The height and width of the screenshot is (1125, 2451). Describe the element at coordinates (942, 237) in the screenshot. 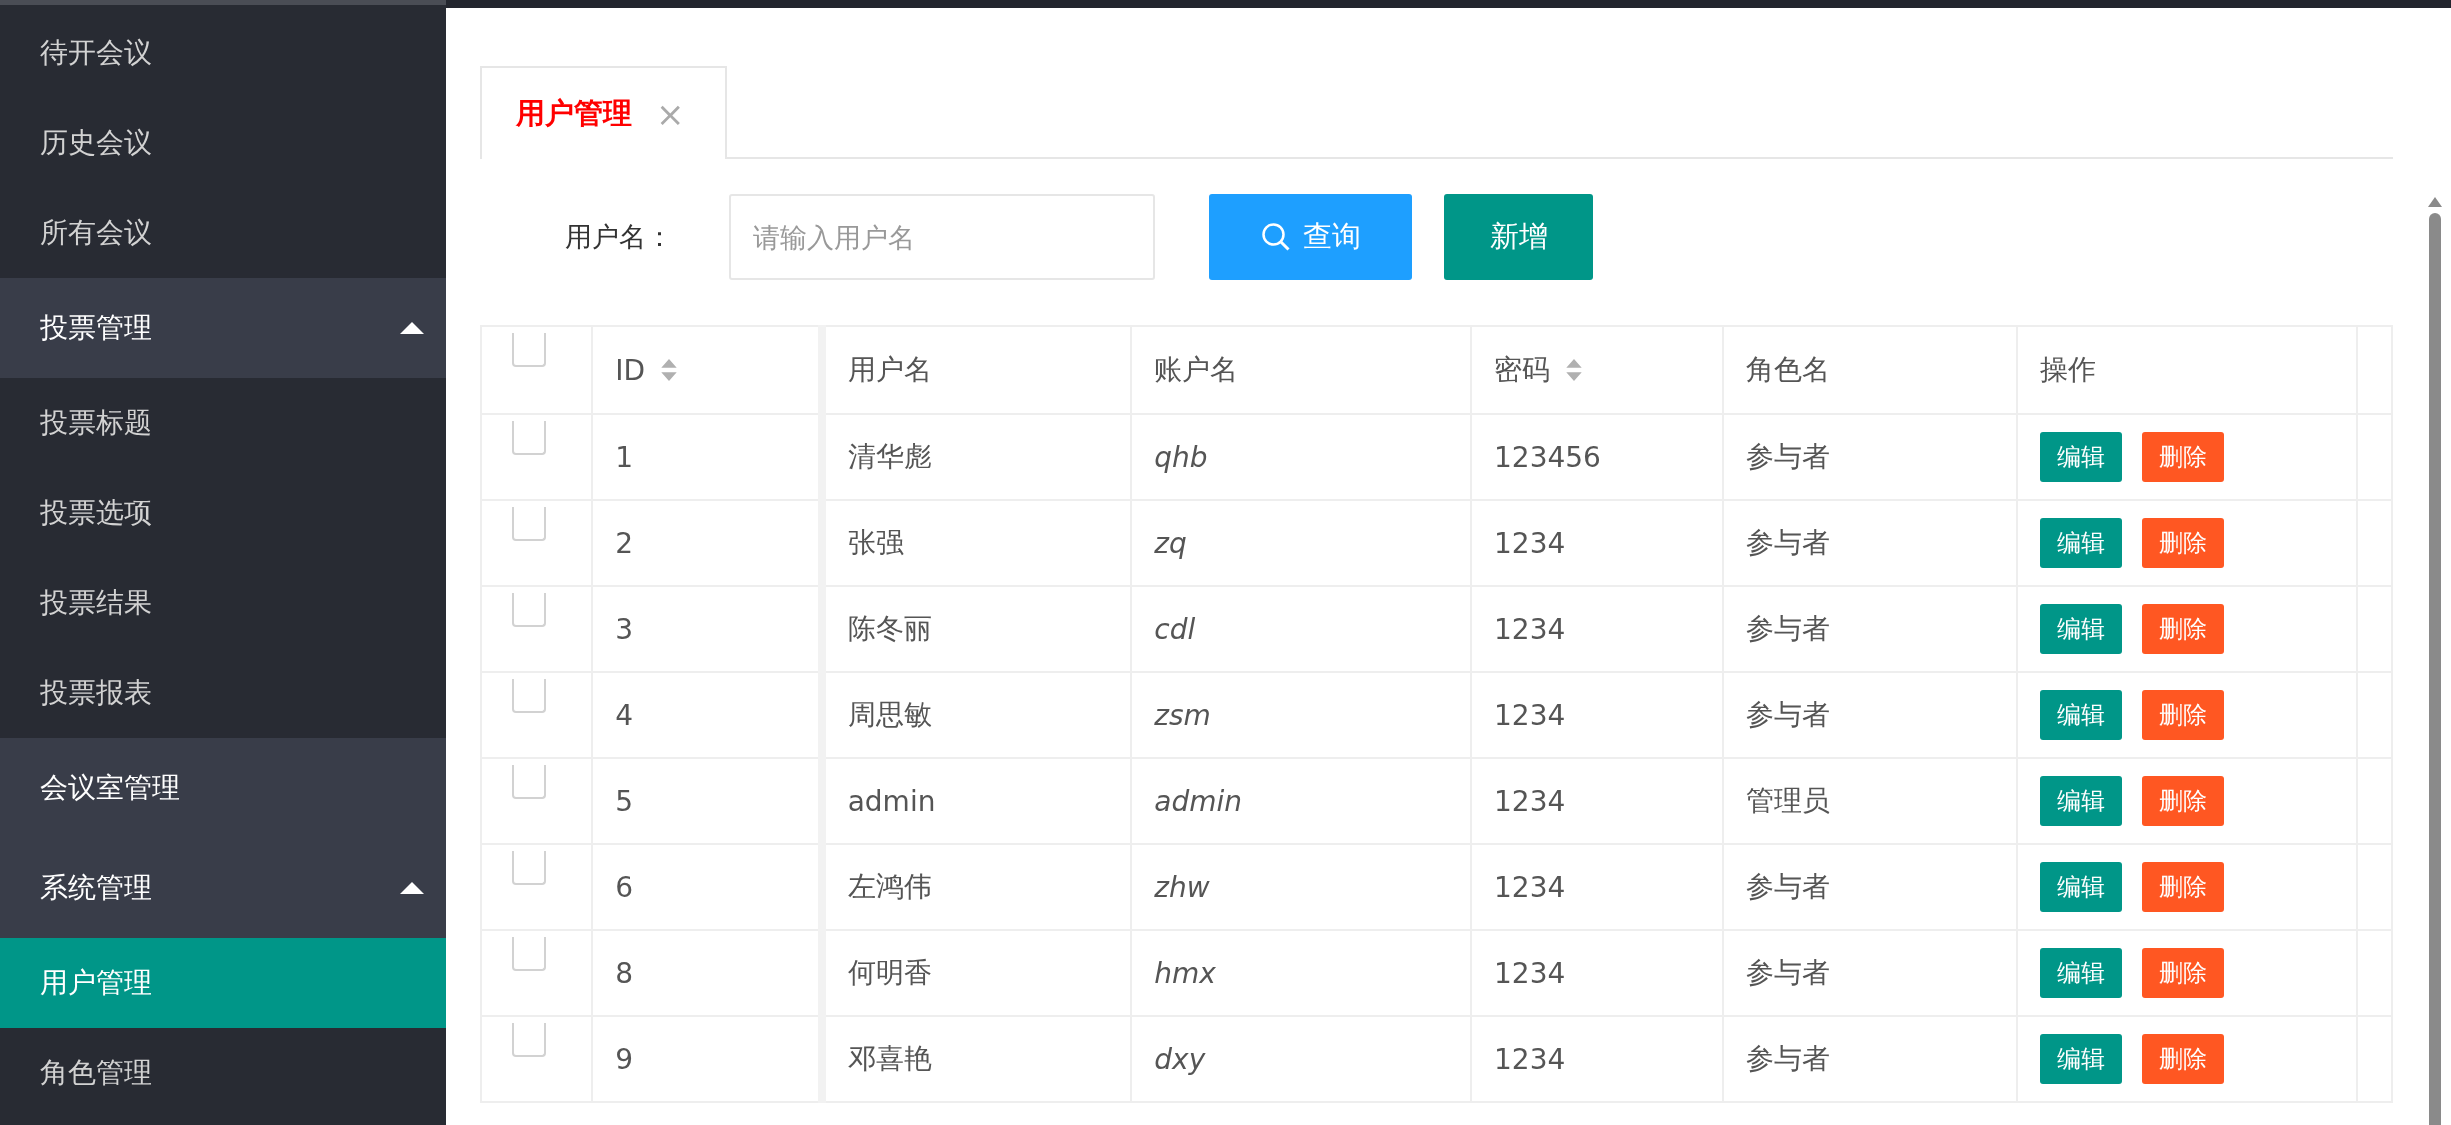

I see `username-input: 请输入用户名` at that location.